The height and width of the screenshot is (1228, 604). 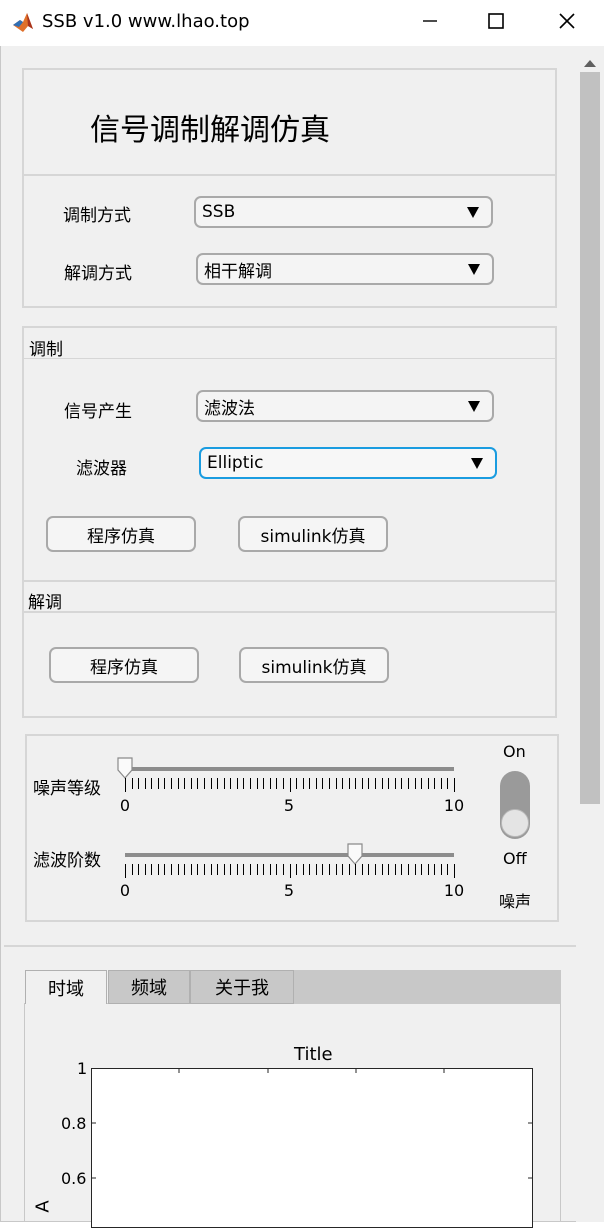 What do you see at coordinates (125, 805) in the screenshot?
I see `tick-label: 0` at bounding box center [125, 805].